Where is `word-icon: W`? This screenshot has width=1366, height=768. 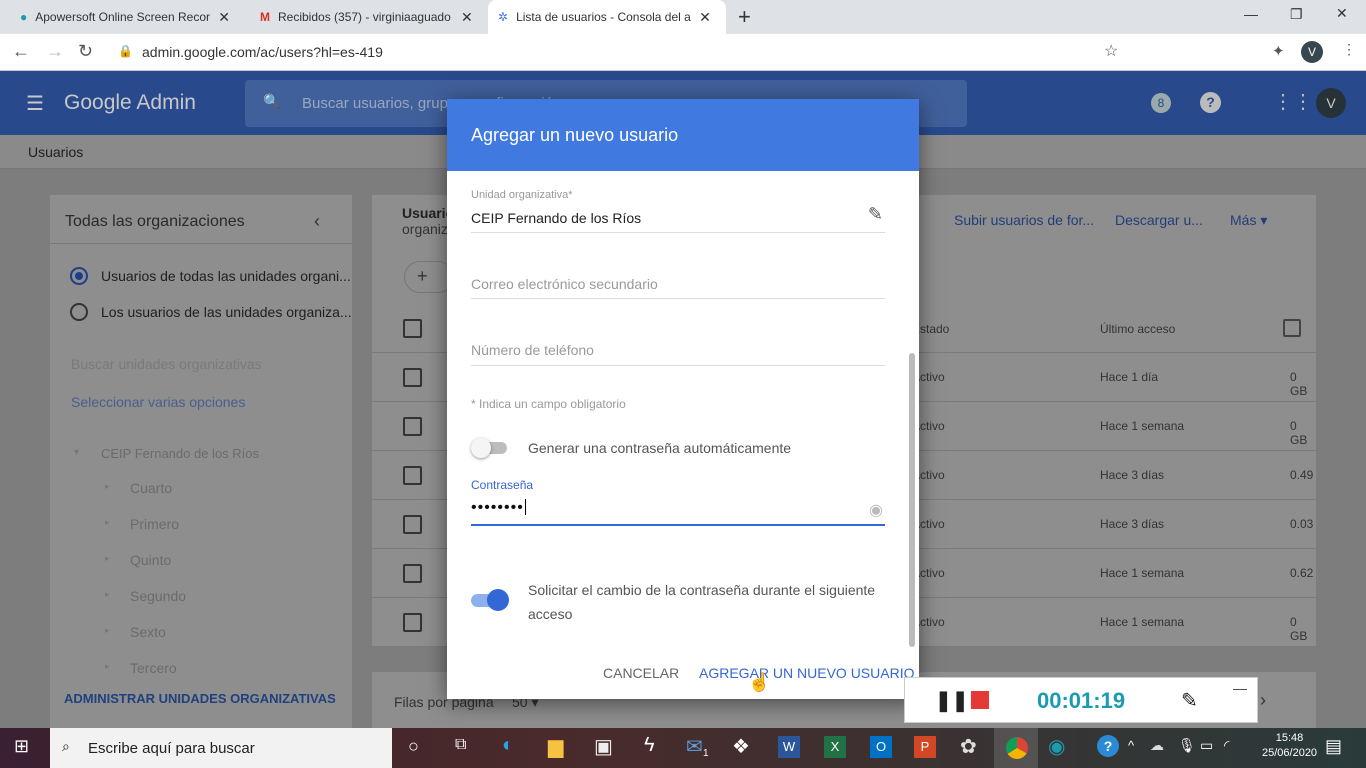 word-icon: W is located at coordinates (789, 747).